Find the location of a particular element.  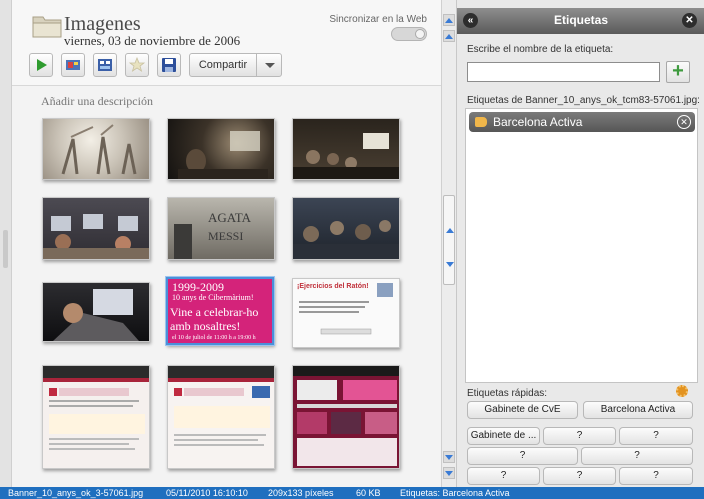

tags-panel-title: Etiquetas is located at coordinates (580, 20).